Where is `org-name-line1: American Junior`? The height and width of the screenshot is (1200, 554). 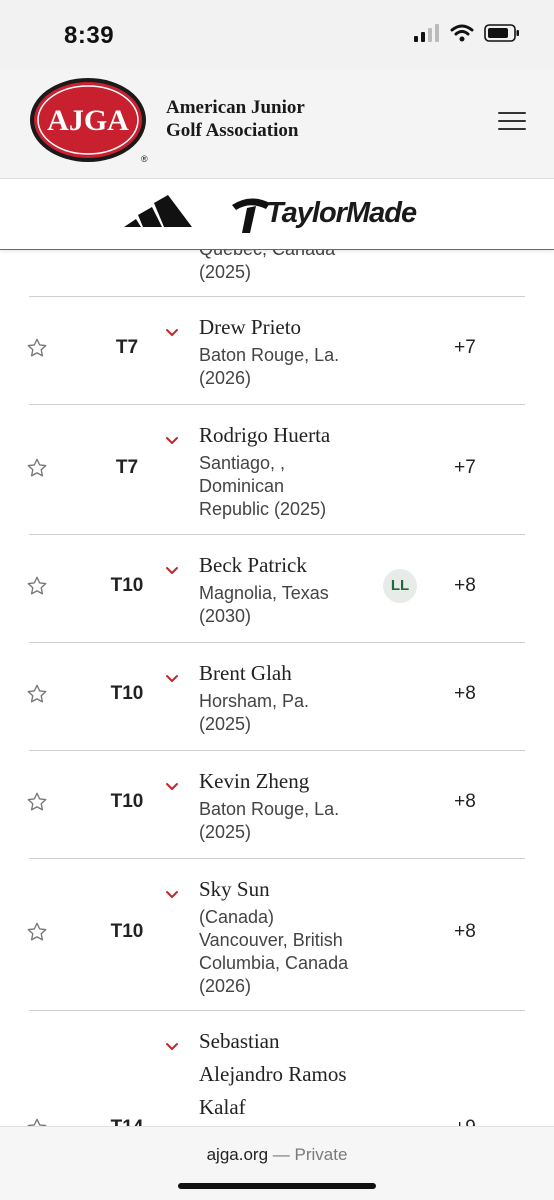
org-name-line1: American Junior is located at coordinates (235, 107).